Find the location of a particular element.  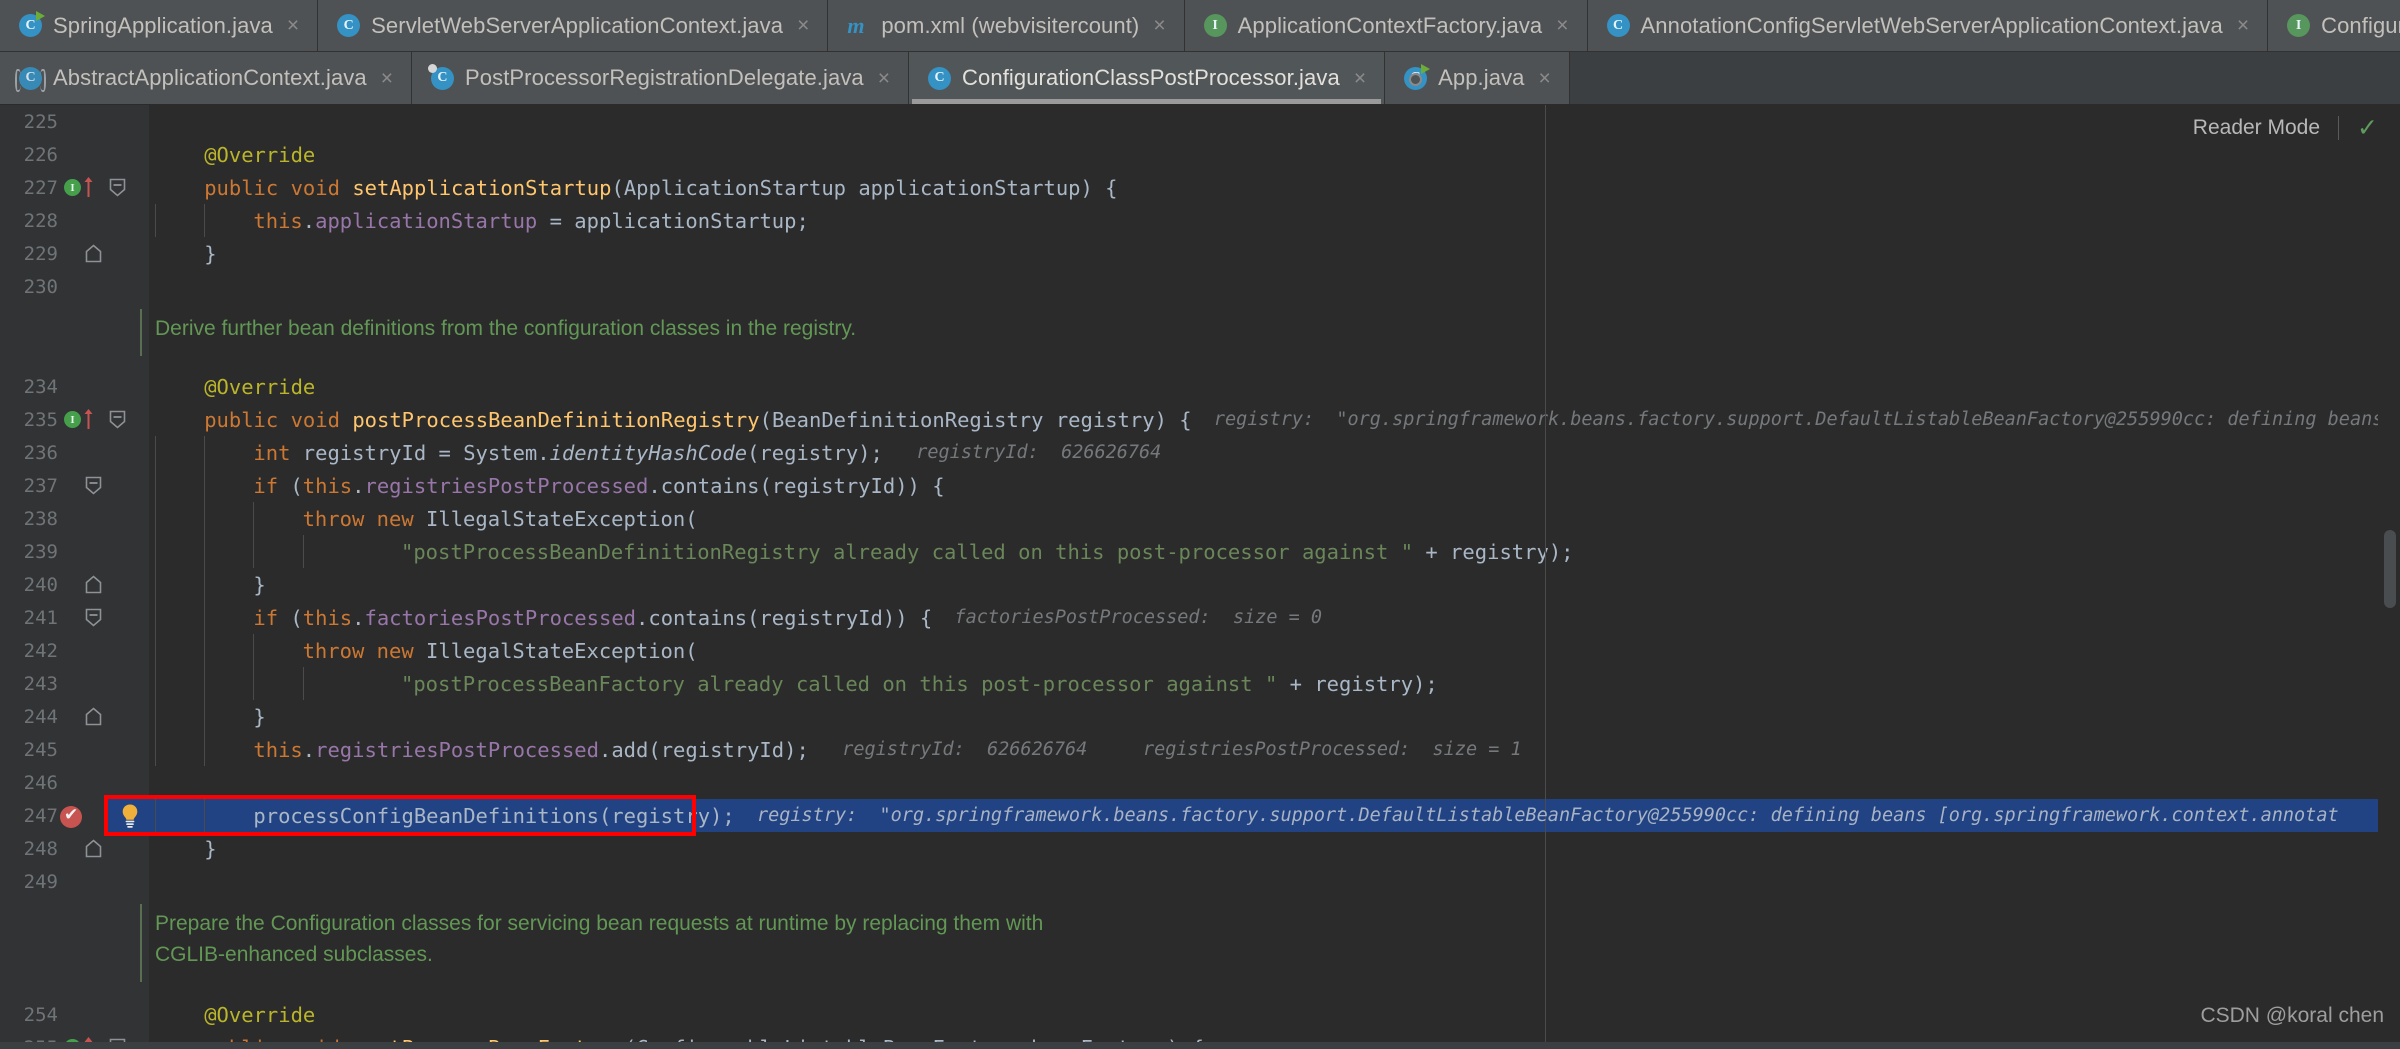

code-token: ApplicationStartup applicationStartup is located at coordinates (852, 187).